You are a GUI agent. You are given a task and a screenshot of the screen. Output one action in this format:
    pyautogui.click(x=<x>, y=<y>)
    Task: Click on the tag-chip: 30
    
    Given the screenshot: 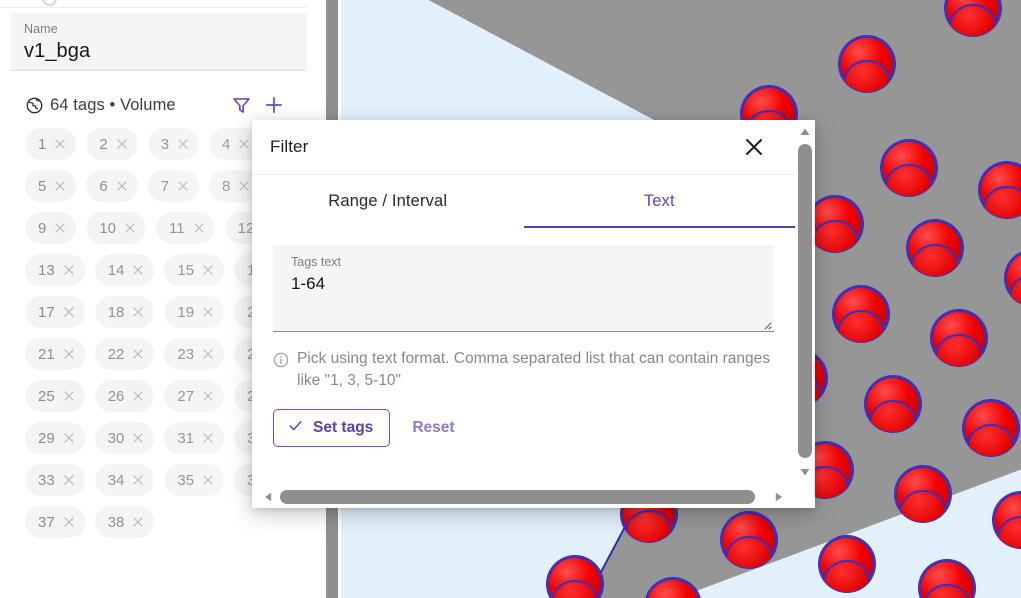 What is the action you would take?
    pyautogui.click(x=124, y=438)
    